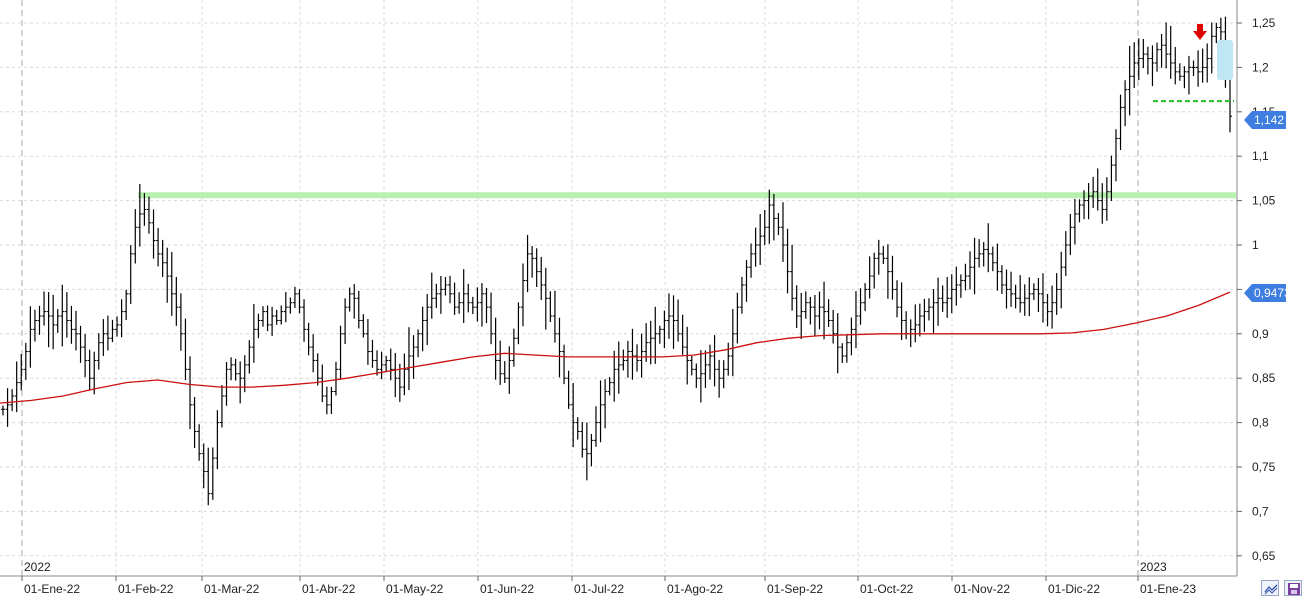 The image size is (1308, 598). I want to click on save-button, so click(1293, 588).